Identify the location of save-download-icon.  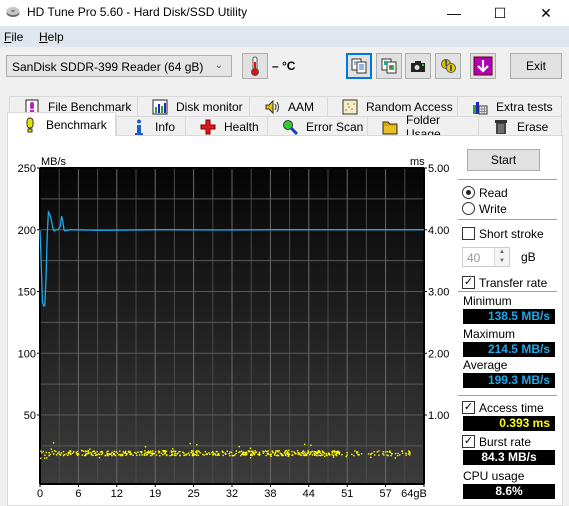
(483, 66).